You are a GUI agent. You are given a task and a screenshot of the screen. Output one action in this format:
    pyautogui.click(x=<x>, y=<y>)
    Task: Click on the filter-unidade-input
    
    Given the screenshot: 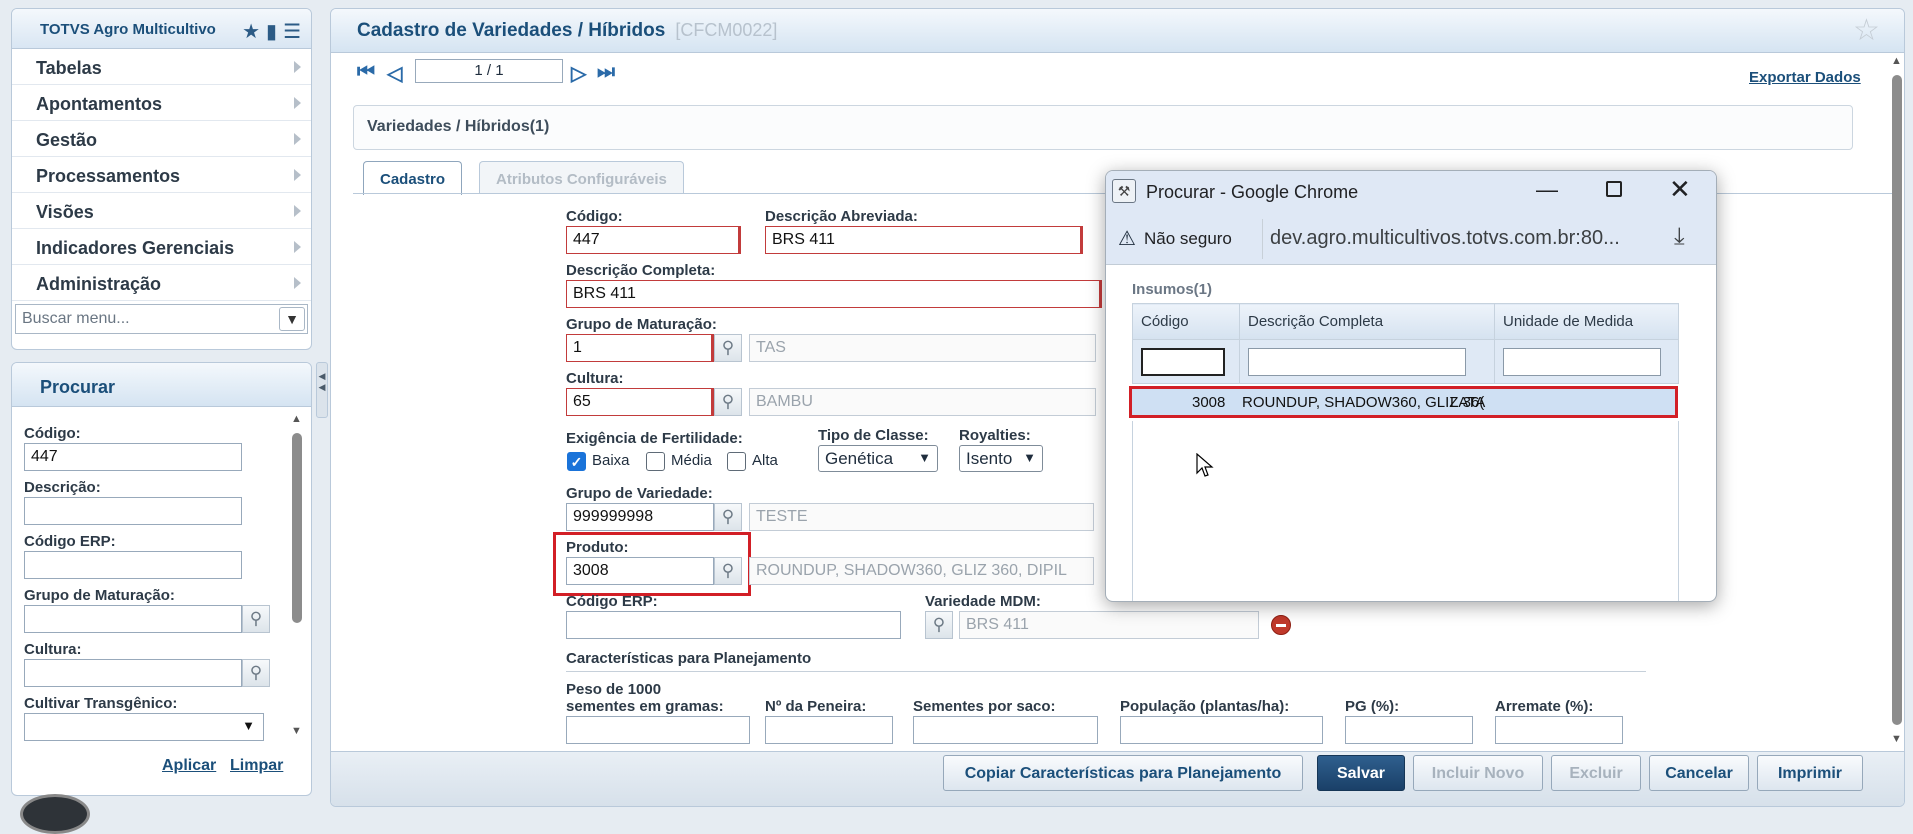 What is the action you would take?
    pyautogui.click(x=1582, y=361)
    